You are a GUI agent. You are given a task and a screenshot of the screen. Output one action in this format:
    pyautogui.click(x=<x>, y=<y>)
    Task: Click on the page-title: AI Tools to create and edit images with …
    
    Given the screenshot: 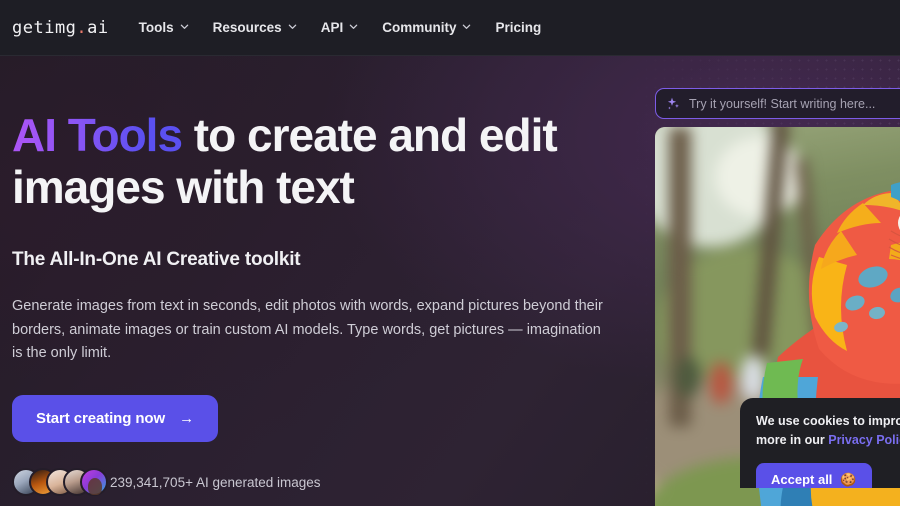 What is the action you would take?
    pyautogui.click(x=322, y=161)
    